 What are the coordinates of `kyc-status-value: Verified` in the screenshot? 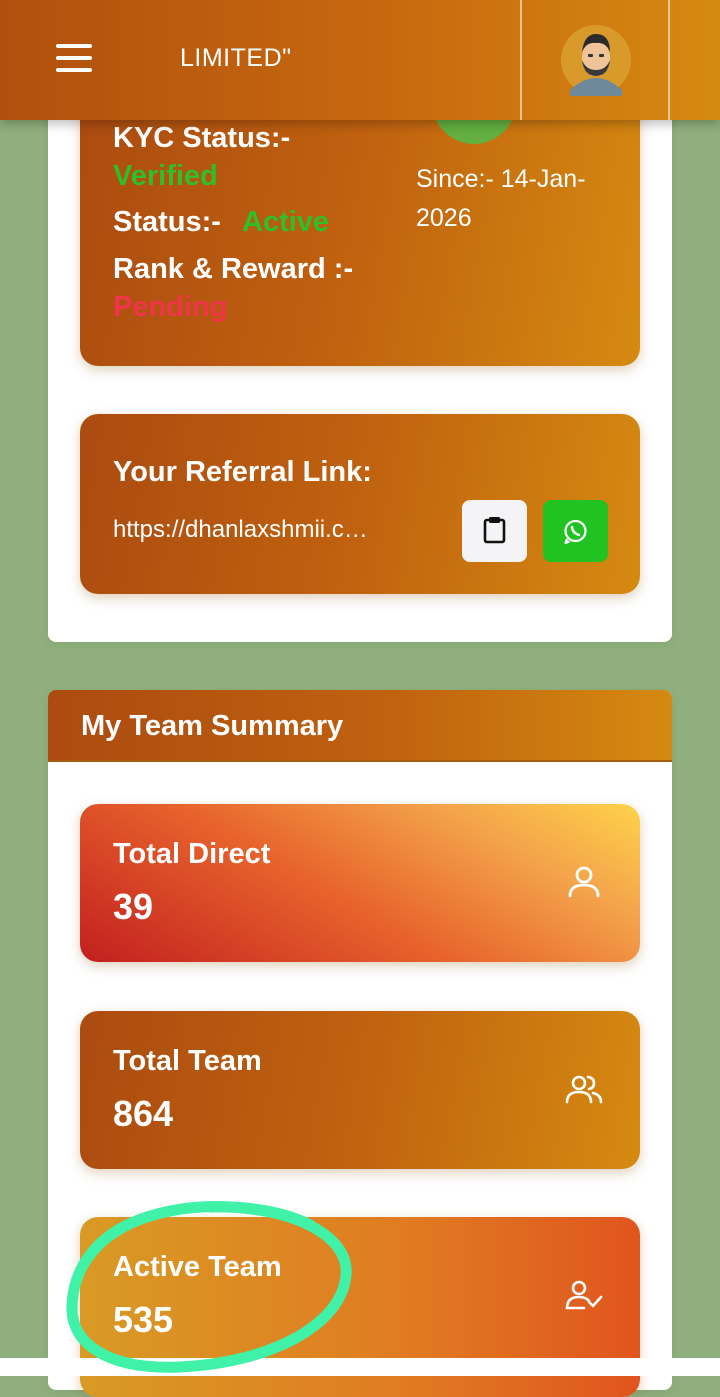 It's located at (165, 176).